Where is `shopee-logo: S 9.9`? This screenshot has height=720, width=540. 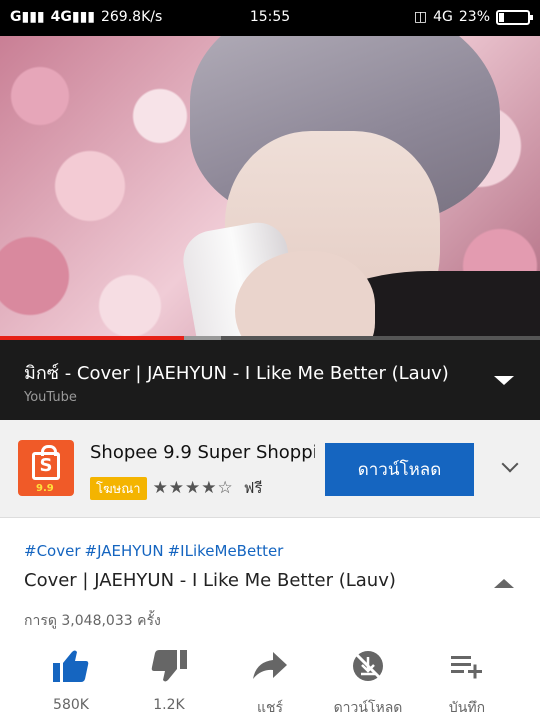
shopee-logo: S 9.9 is located at coordinates (46, 468).